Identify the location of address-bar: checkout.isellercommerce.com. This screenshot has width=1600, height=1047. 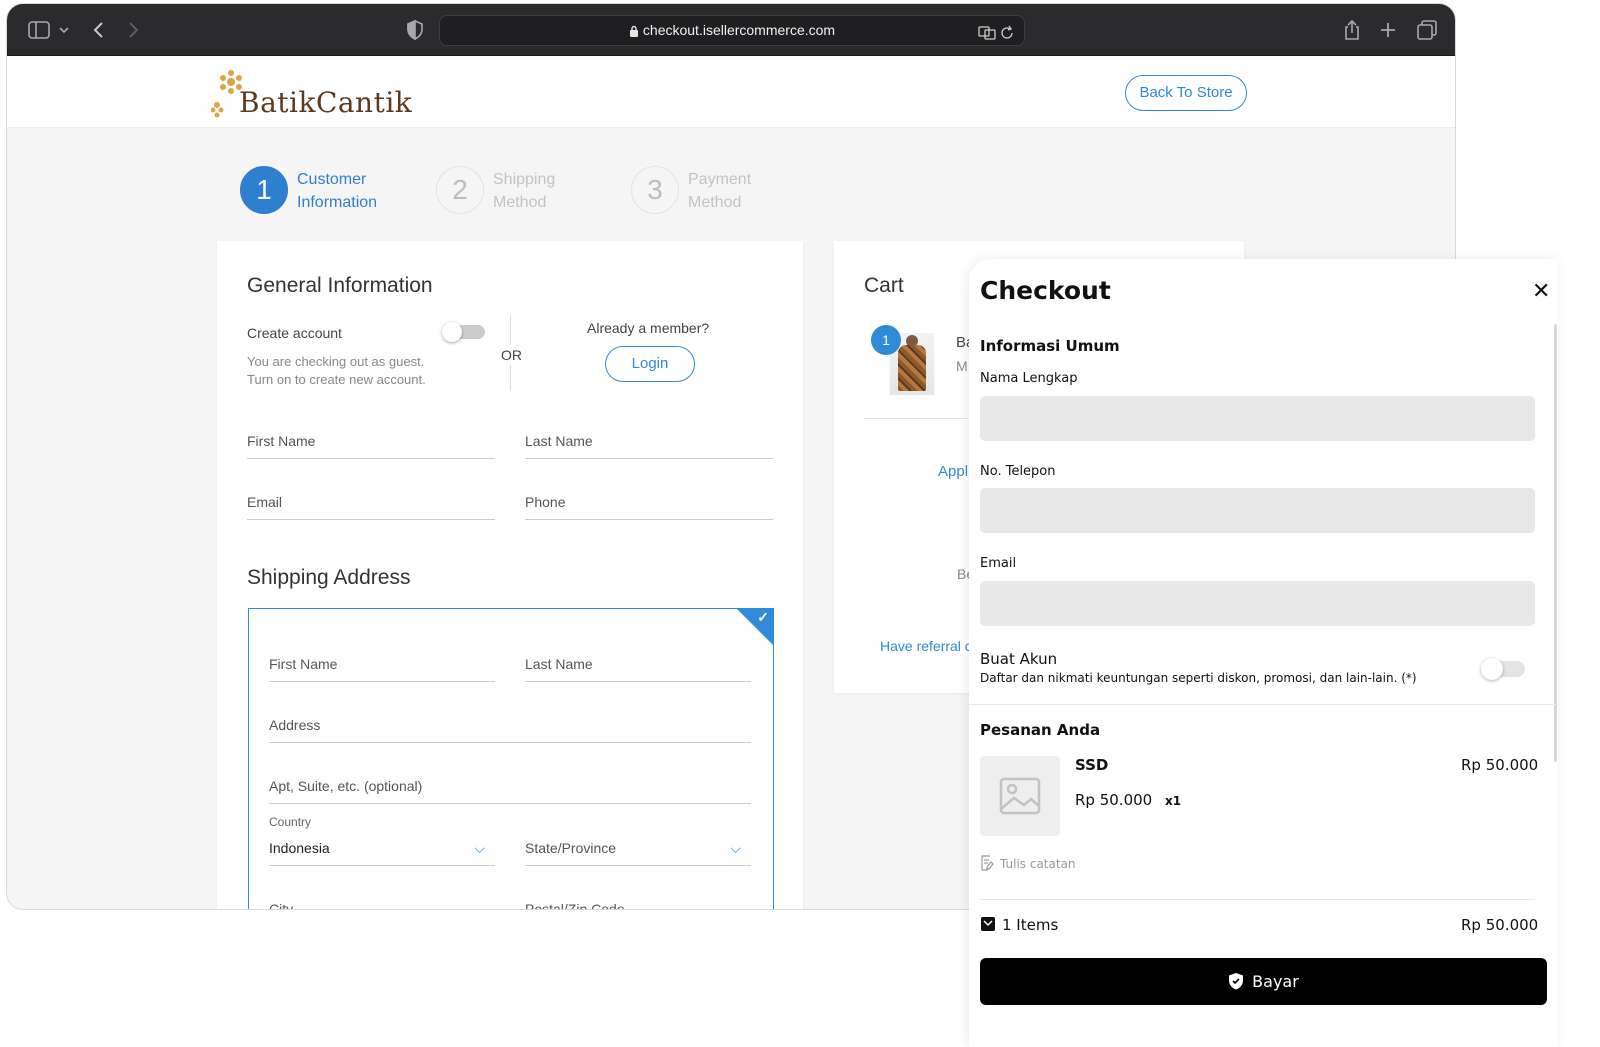
(732, 30).